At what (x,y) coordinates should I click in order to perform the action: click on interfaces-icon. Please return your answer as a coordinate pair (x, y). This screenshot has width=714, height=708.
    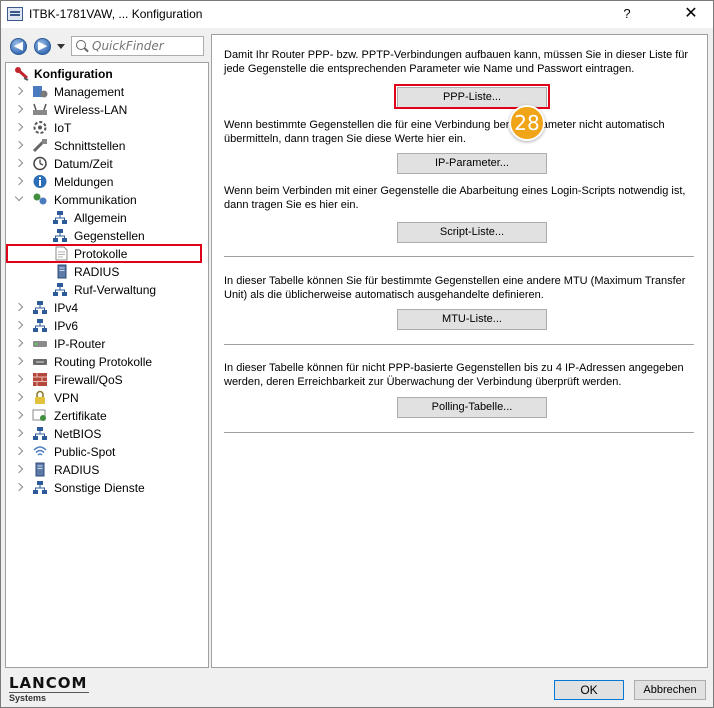
    Looking at the image, I should click on (39, 145).